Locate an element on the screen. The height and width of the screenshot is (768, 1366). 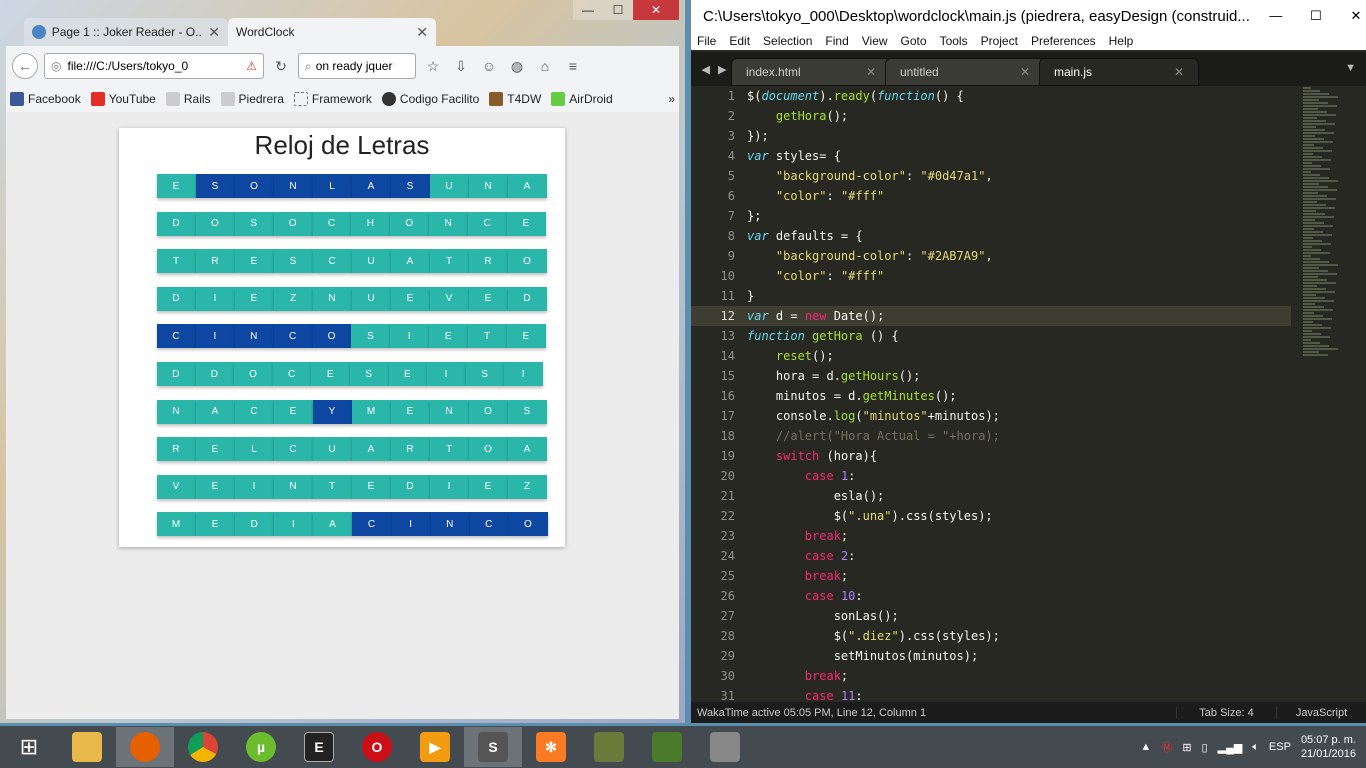
bookmark-facebook: Facebook is located at coordinates (45, 99).